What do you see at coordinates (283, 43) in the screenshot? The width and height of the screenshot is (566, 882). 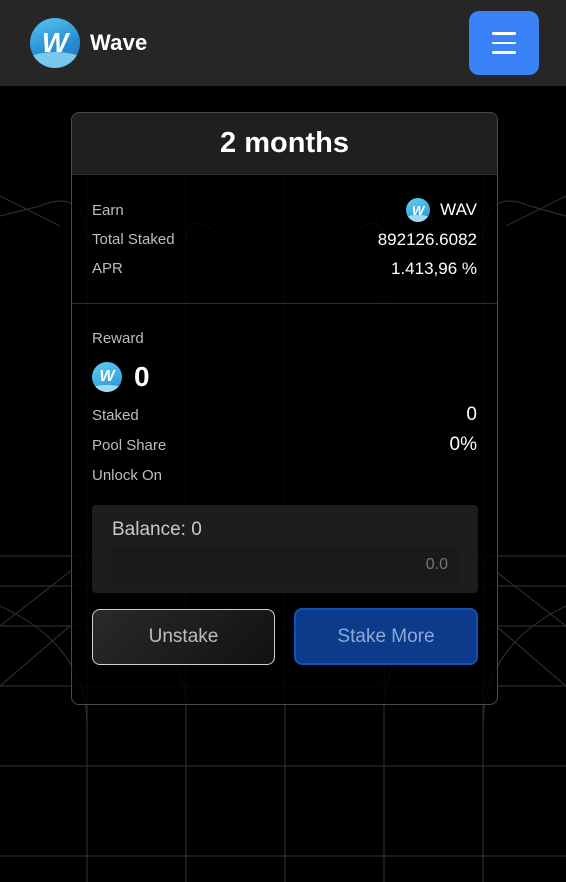 I see `top-header: W Wave` at bounding box center [283, 43].